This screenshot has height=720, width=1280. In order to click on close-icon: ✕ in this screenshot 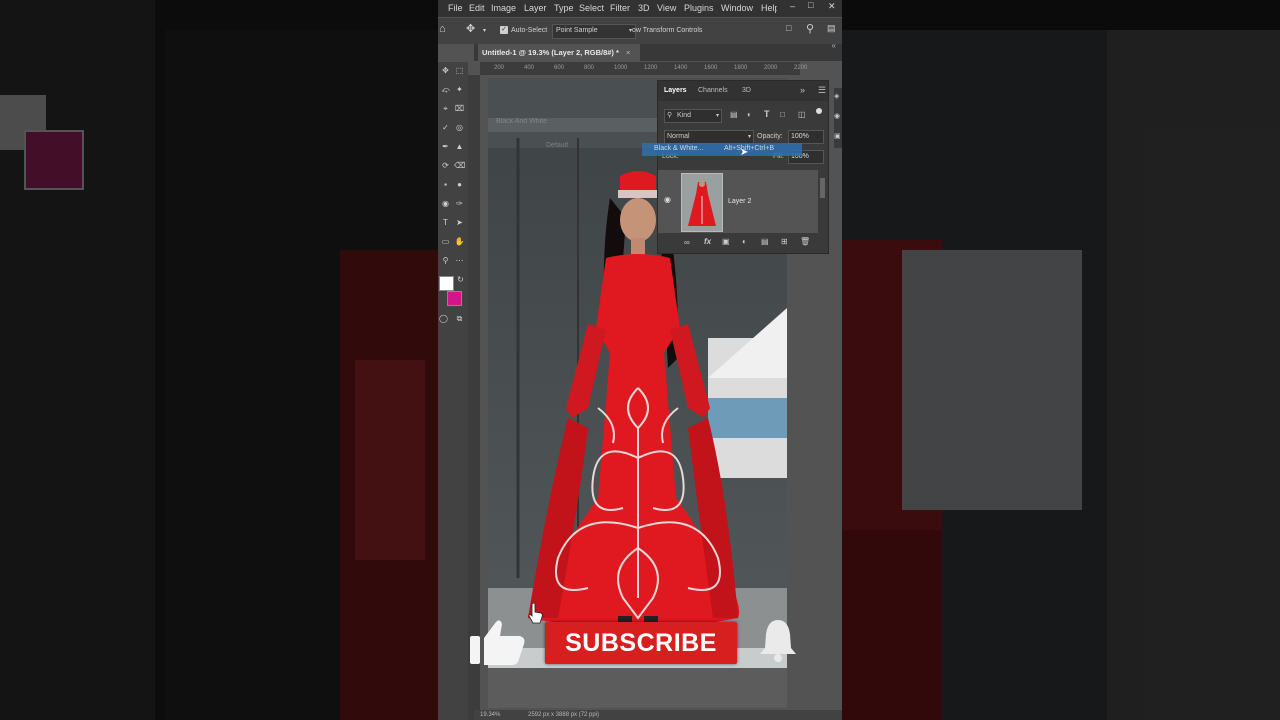, I will do `click(832, 6)`.